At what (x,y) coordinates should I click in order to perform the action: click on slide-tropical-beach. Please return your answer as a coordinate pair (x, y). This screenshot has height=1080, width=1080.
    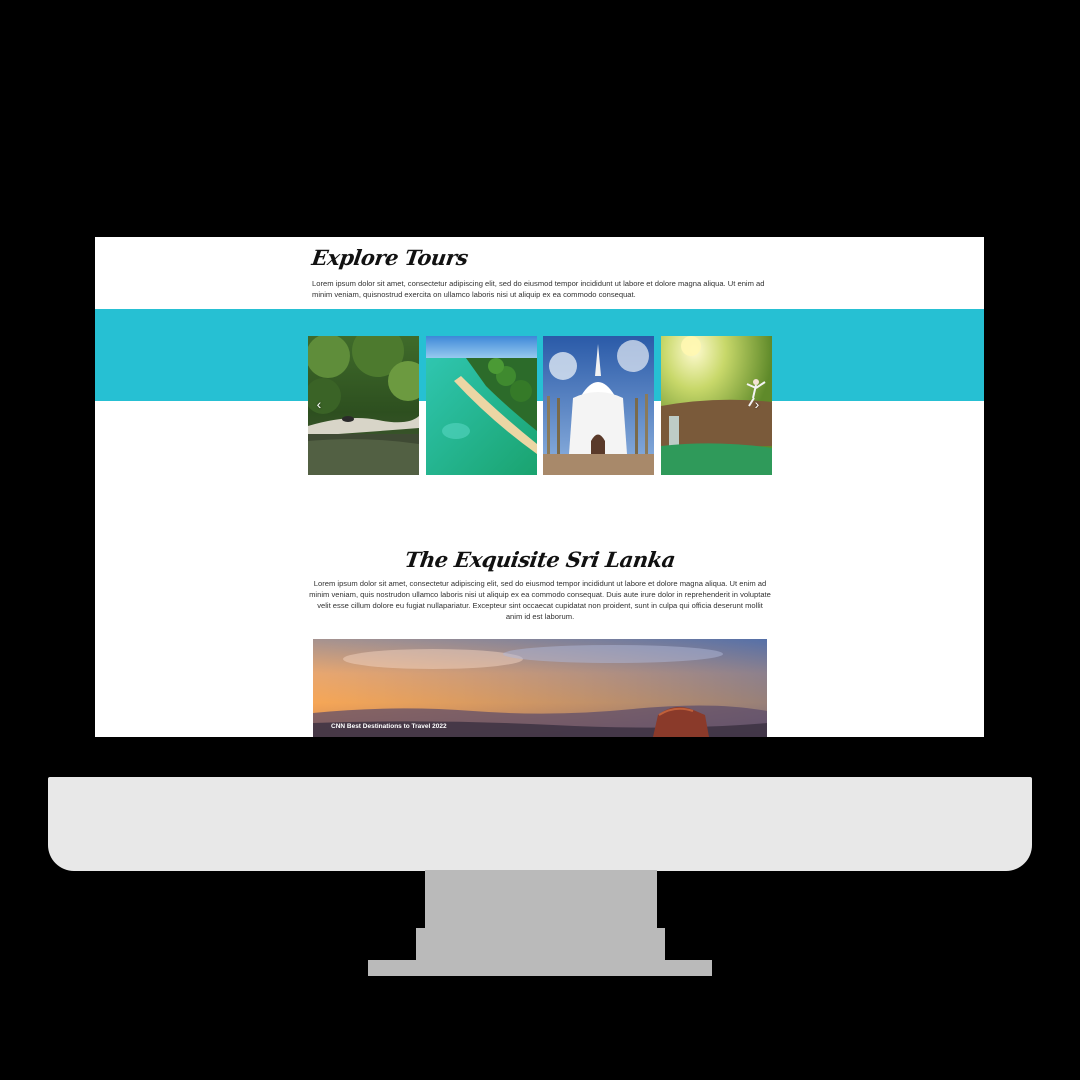
    Looking at the image, I should click on (481, 405).